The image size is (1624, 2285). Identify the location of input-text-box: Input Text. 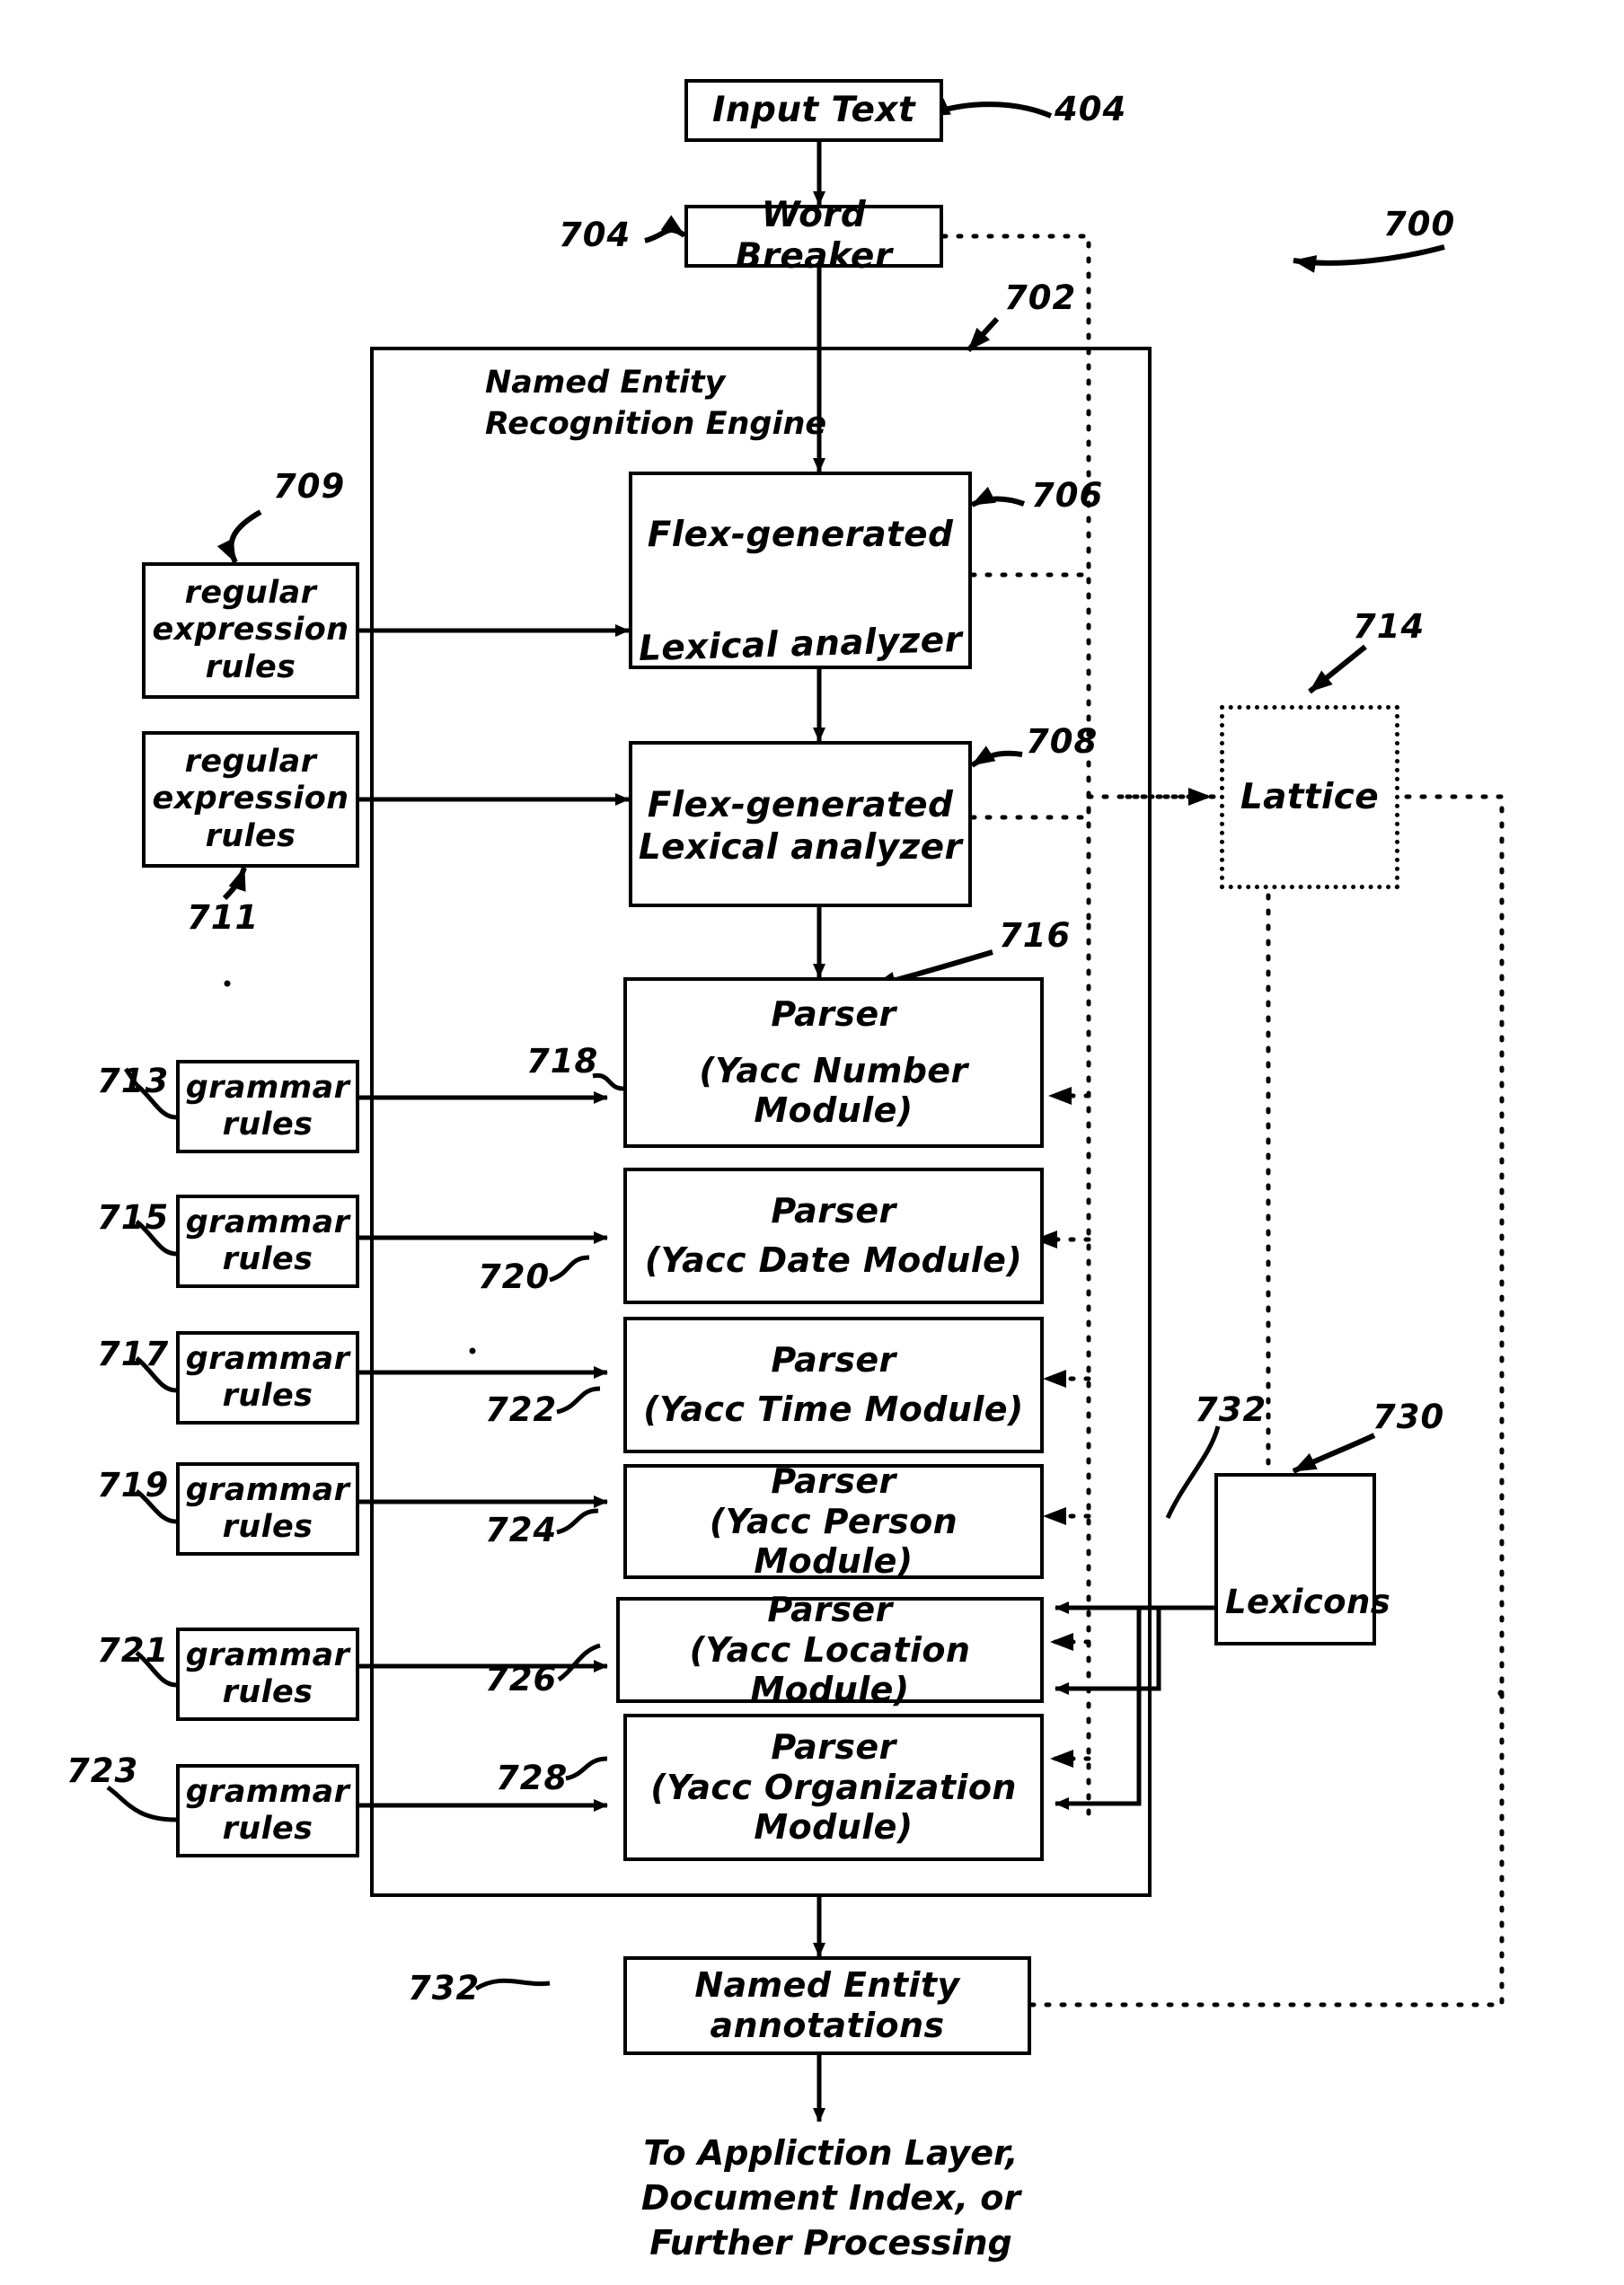
(813, 110).